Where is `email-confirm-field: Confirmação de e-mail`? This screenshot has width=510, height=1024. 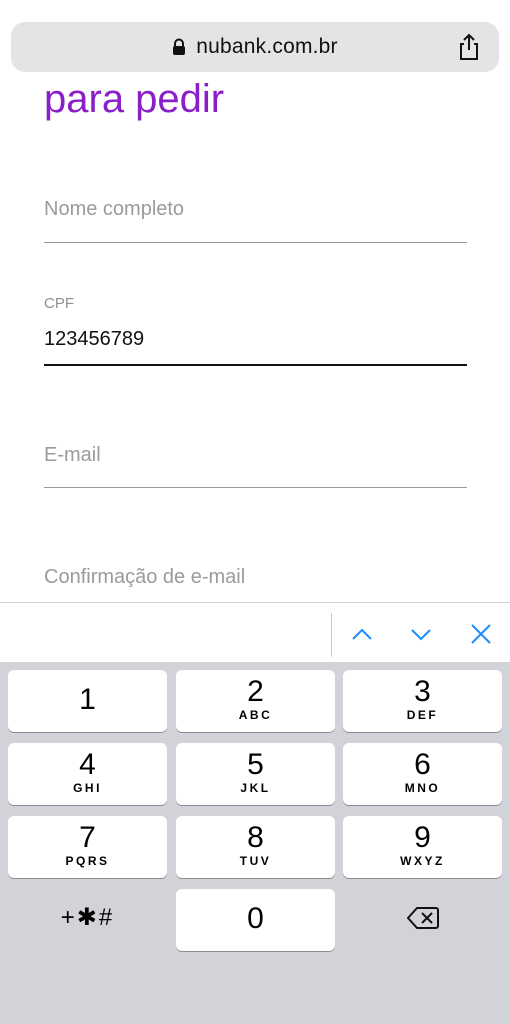 email-confirm-field: Confirmação de e-mail is located at coordinates (255, 583).